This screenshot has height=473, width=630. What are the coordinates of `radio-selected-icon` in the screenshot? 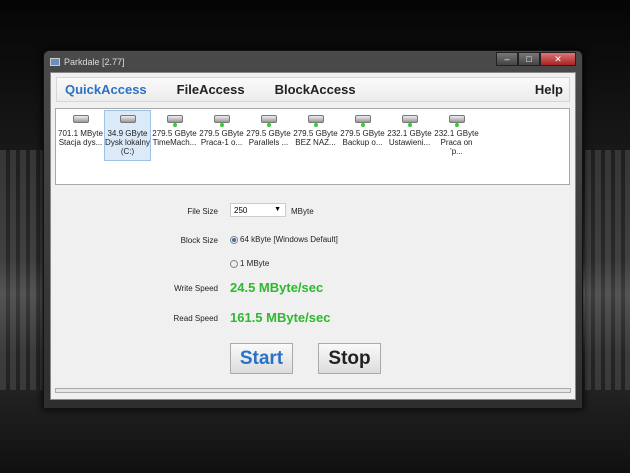 It's located at (234, 239).